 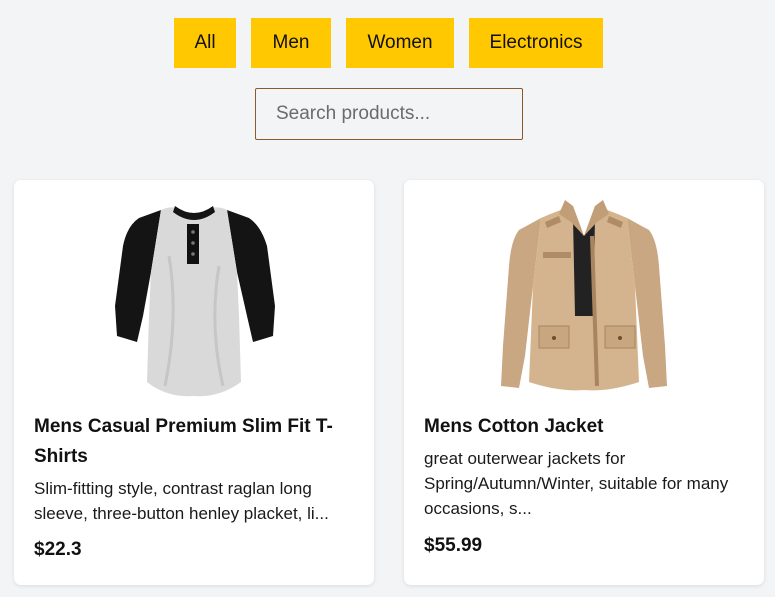 I want to click on filter-electronics-button: Electronics, so click(x=536, y=43).